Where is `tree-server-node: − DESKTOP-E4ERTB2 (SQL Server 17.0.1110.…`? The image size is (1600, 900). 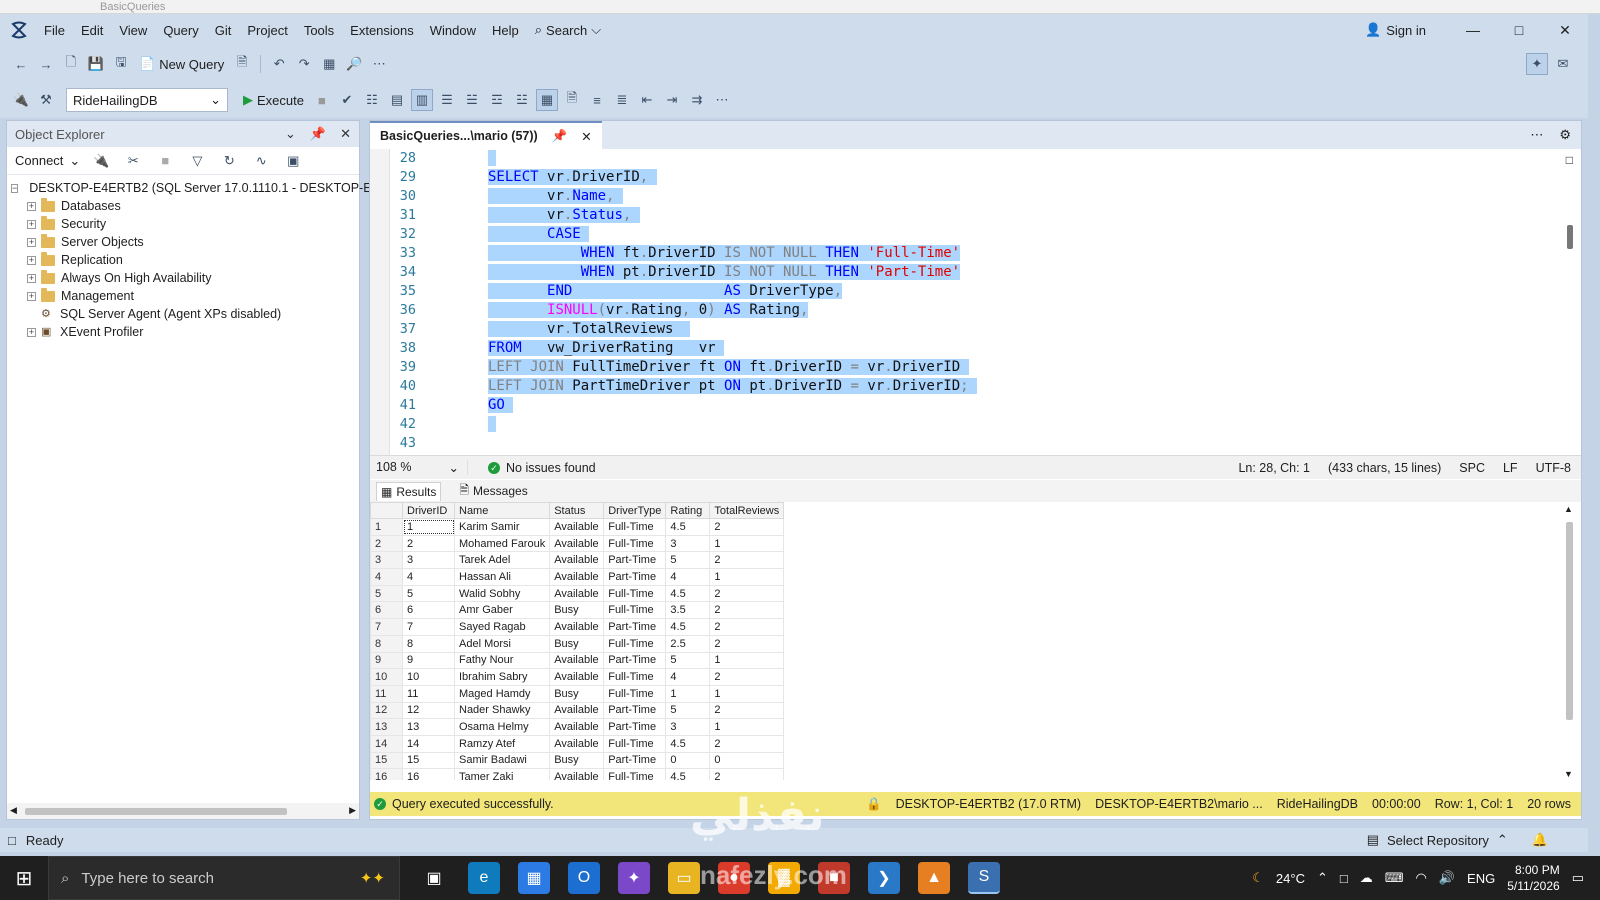 tree-server-node: − DESKTOP-E4ERTB2 (SQL Server 17.0.1110.… is located at coordinates (192, 188).